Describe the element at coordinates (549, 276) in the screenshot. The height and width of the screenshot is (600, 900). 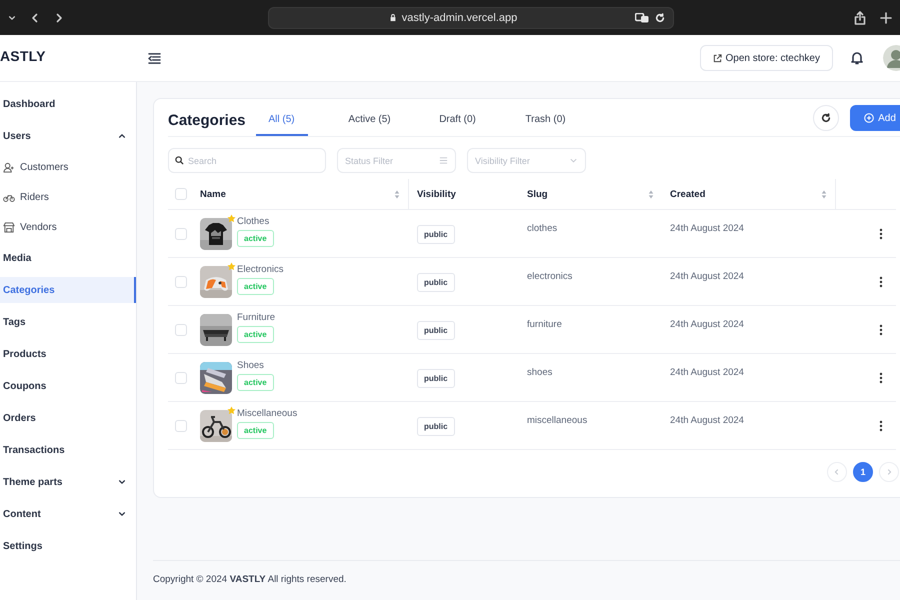
I see `slug-text: electronics` at that location.